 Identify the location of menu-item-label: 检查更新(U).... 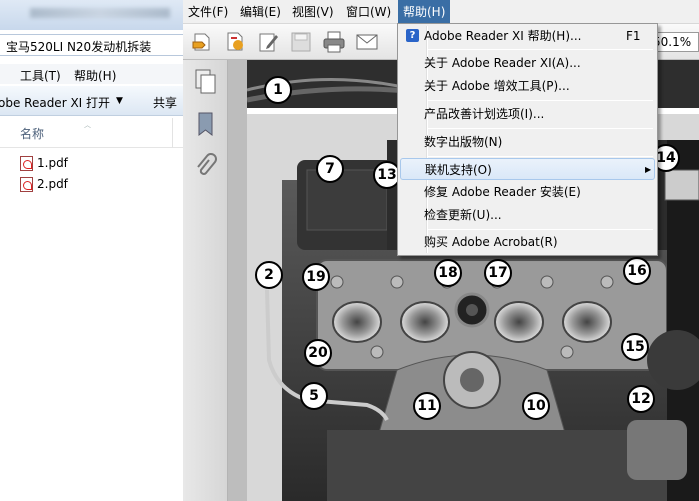
(463, 215).